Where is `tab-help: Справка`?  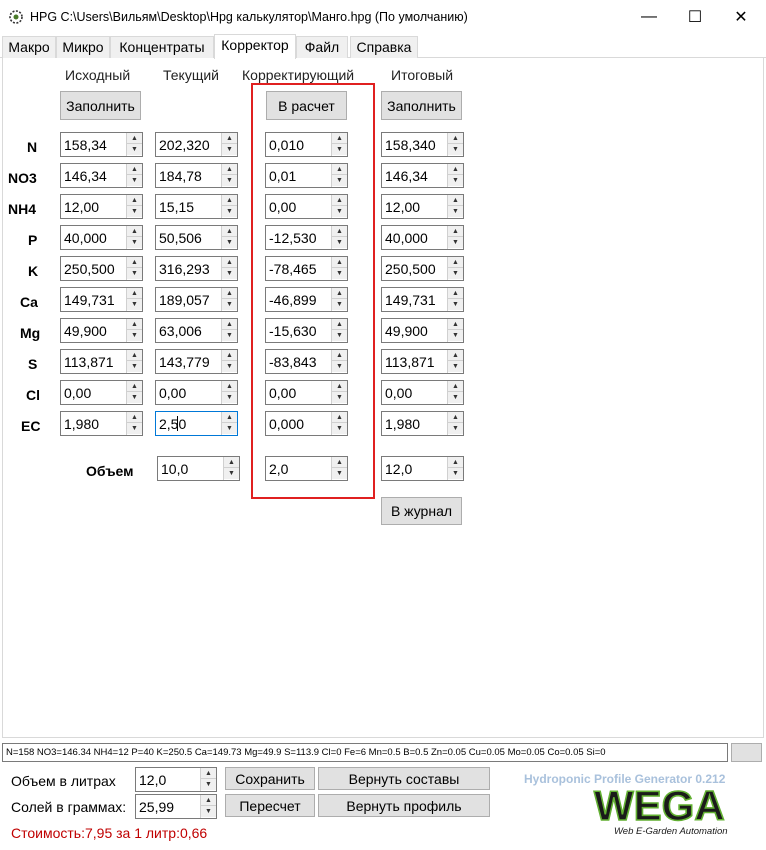 tab-help: Справка is located at coordinates (384, 47).